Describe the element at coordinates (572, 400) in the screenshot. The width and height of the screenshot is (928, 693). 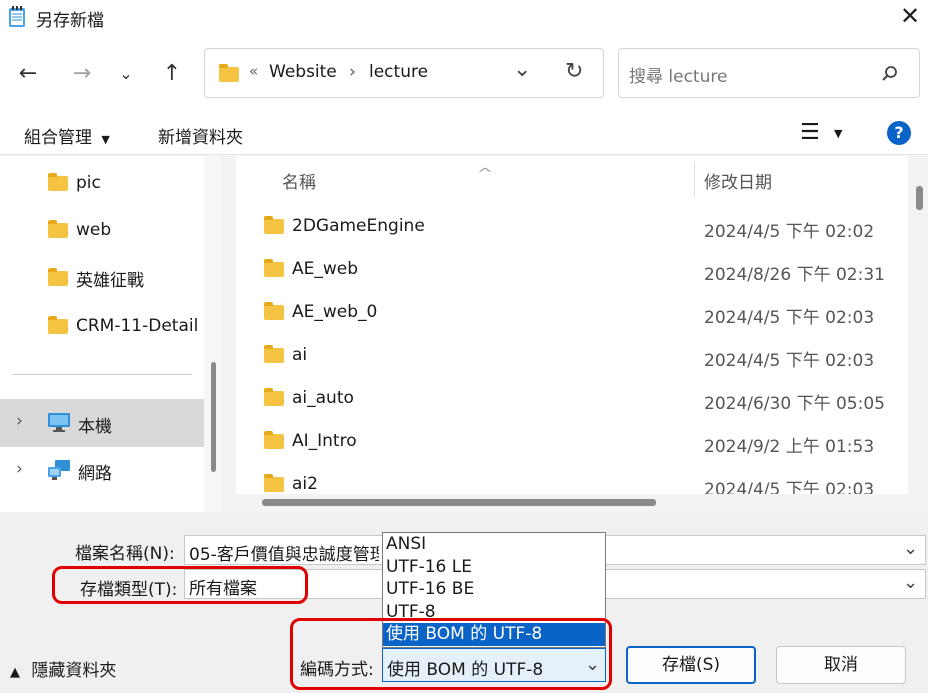
I see `file-row: ai_auto 2024/6/30 下午 05:05` at that location.